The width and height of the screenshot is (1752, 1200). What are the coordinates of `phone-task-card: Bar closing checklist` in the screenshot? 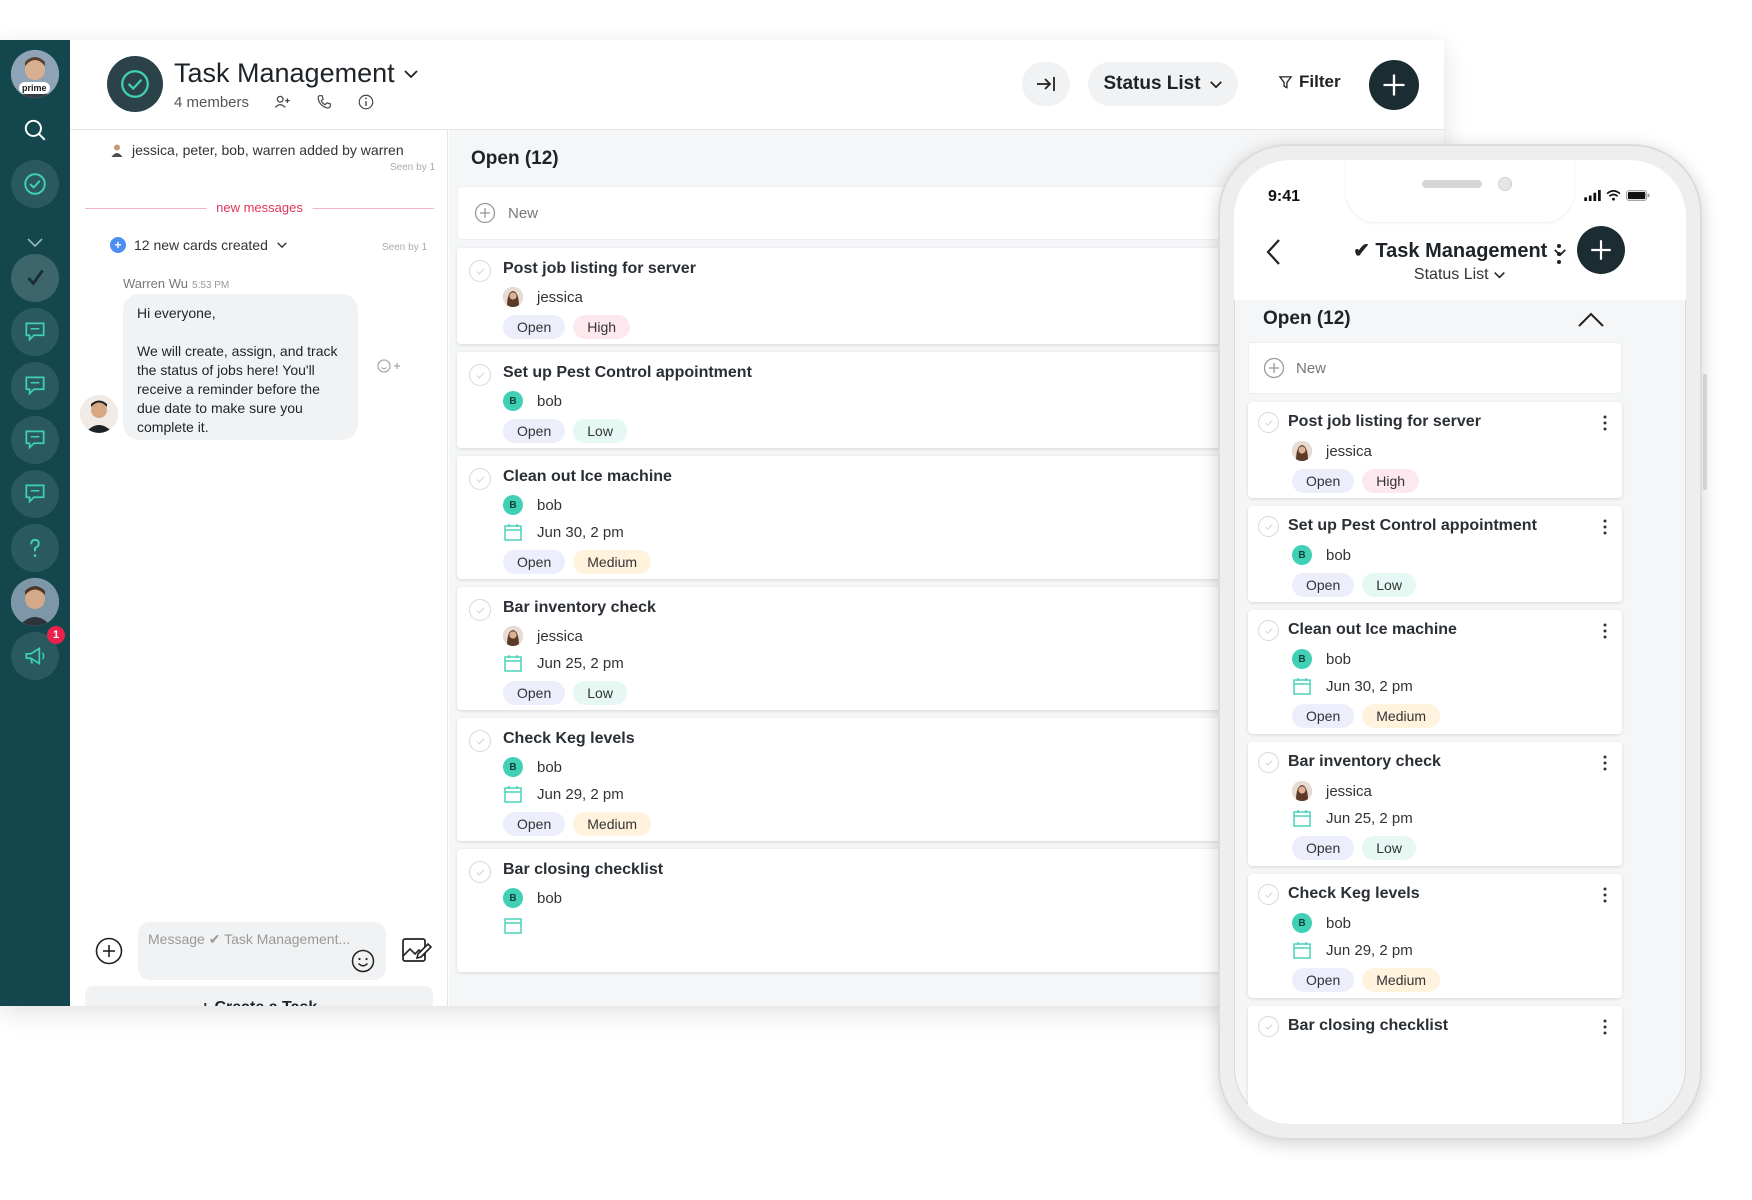 It's located at (1435, 1065).